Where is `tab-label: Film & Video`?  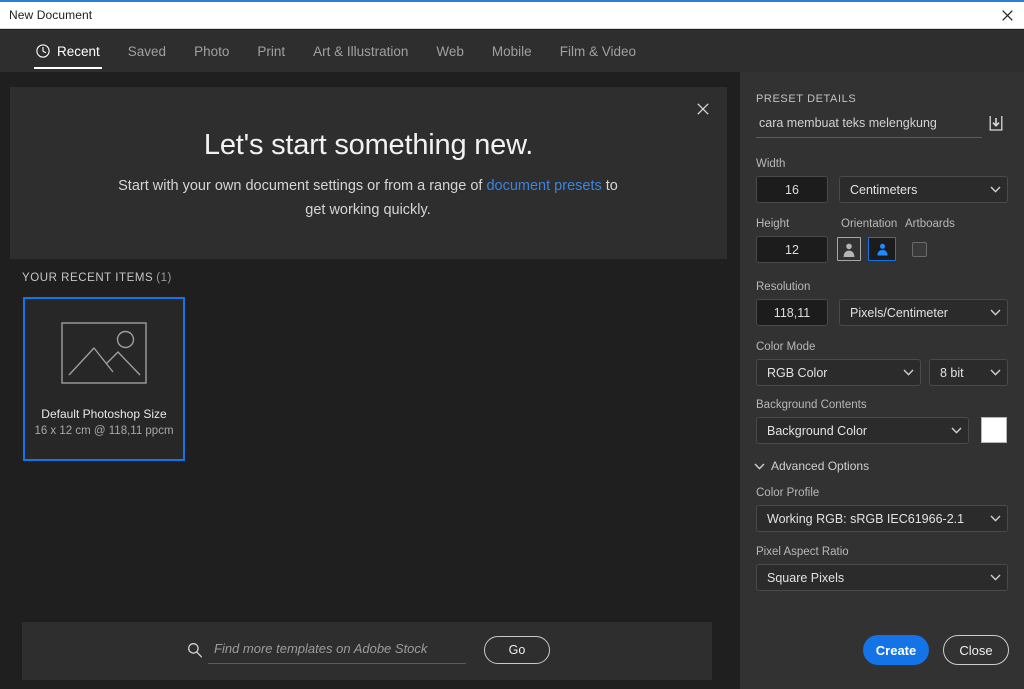 tab-label: Film & Video is located at coordinates (597, 51).